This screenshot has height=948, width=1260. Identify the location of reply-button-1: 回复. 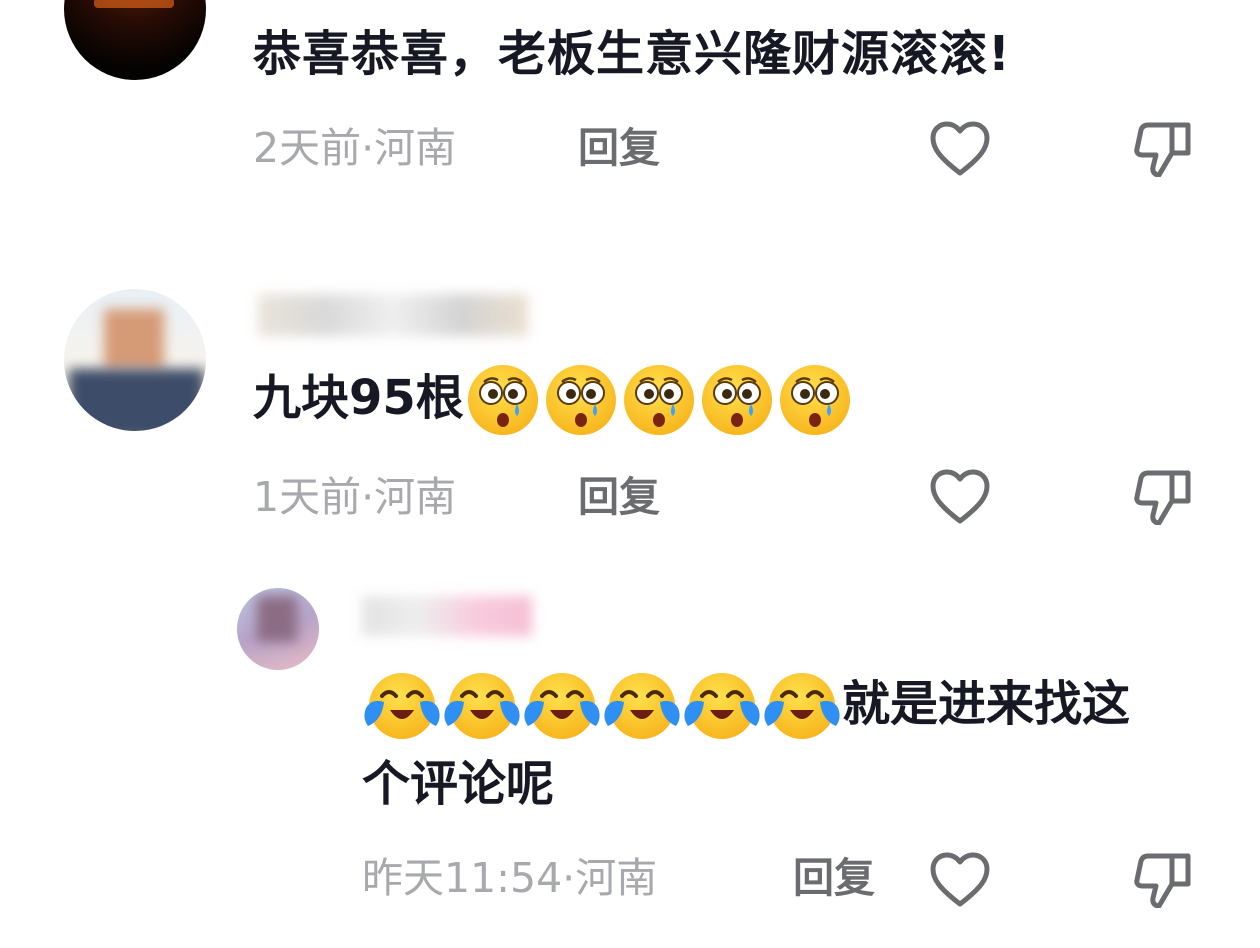
(619, 148).